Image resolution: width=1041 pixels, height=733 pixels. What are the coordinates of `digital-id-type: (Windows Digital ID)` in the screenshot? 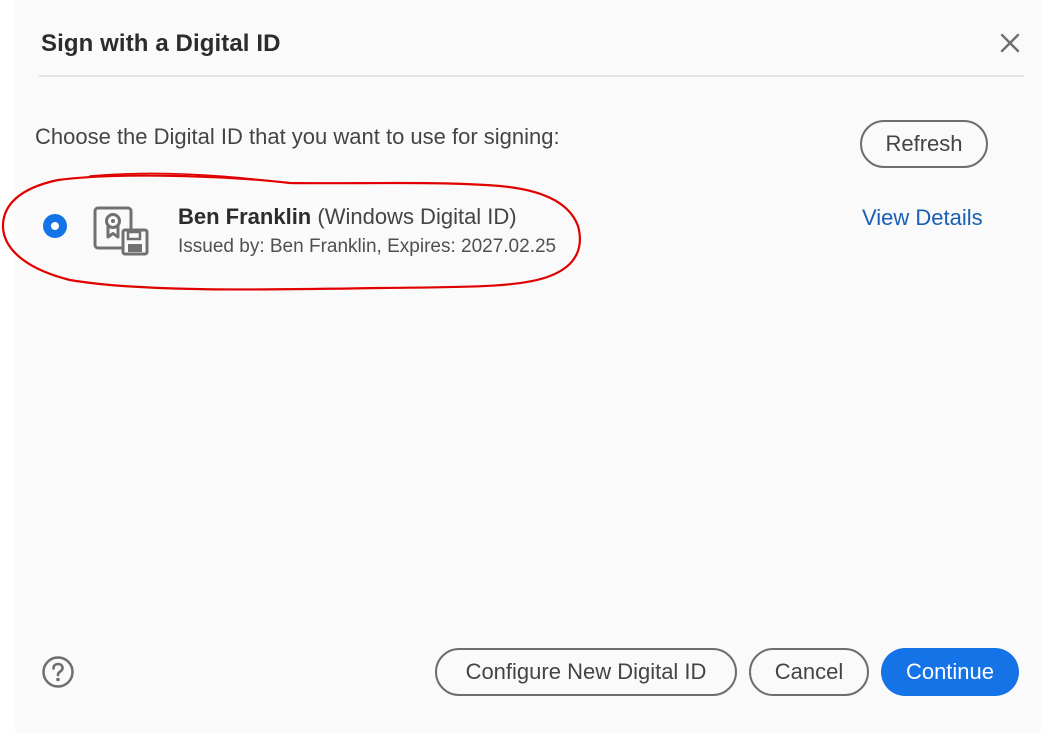 It's located at (417, 216).